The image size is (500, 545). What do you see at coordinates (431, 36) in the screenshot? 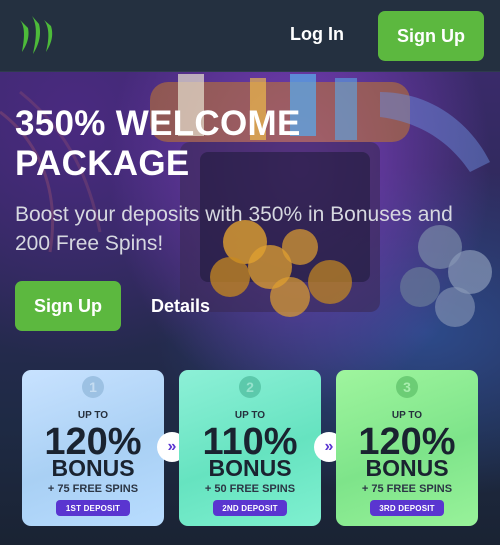
I see `signup-button-header: Sign Up` at bounding box center [431, 36].